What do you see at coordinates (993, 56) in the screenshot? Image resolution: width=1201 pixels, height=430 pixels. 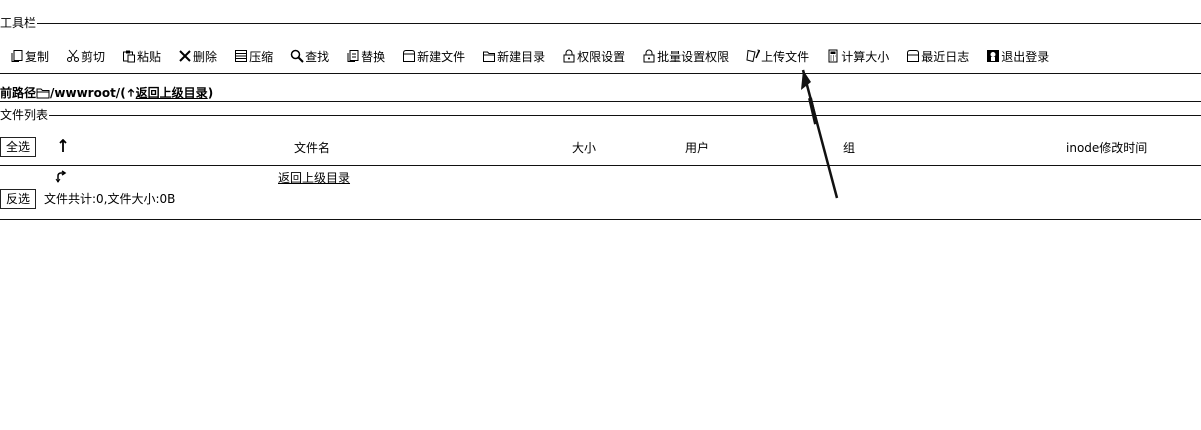 I see `logout-icon` at bounding box center [993, 56].